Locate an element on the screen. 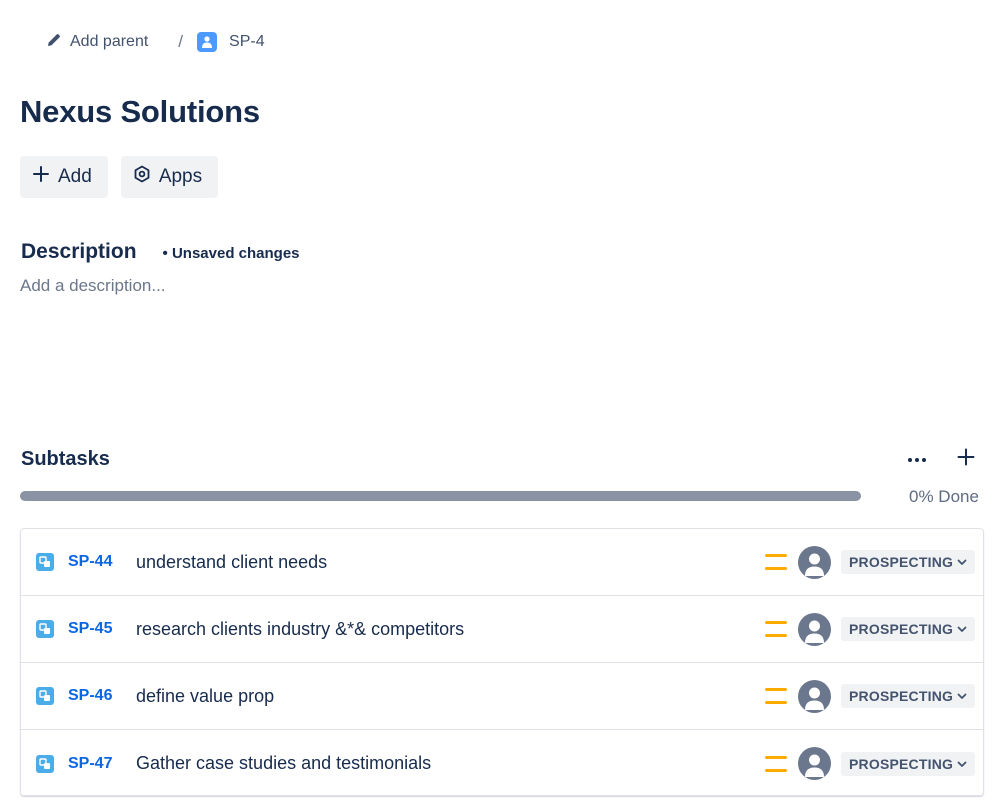  breadcrumb-issue-link: SP-4 is located at coordinates (231, 42).